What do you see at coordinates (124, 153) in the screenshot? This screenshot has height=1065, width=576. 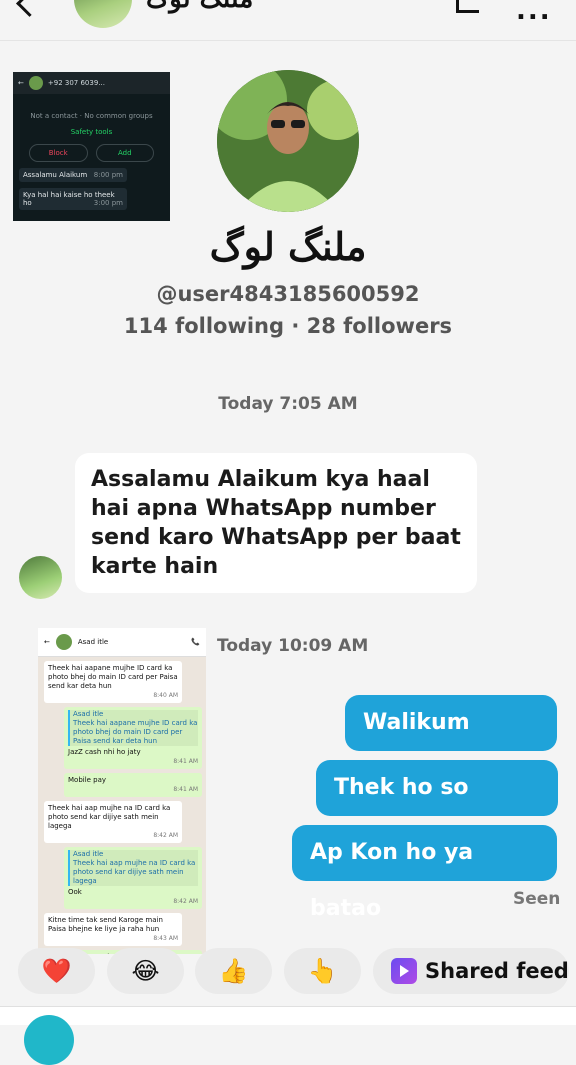 I see `thumb-add-button: Add` at bounding box center [124, 153].